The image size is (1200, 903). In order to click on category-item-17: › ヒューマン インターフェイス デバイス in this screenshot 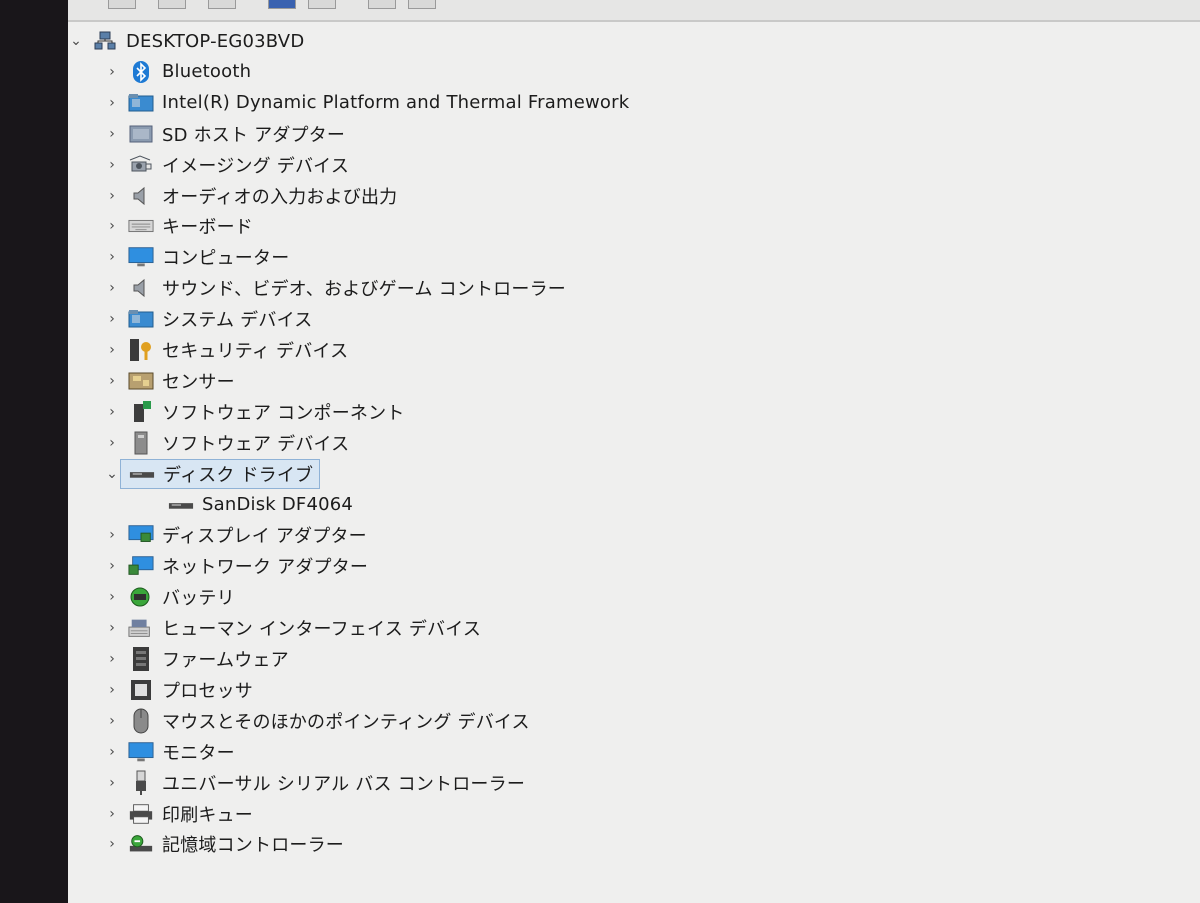, I will do `click(292, 628)`.